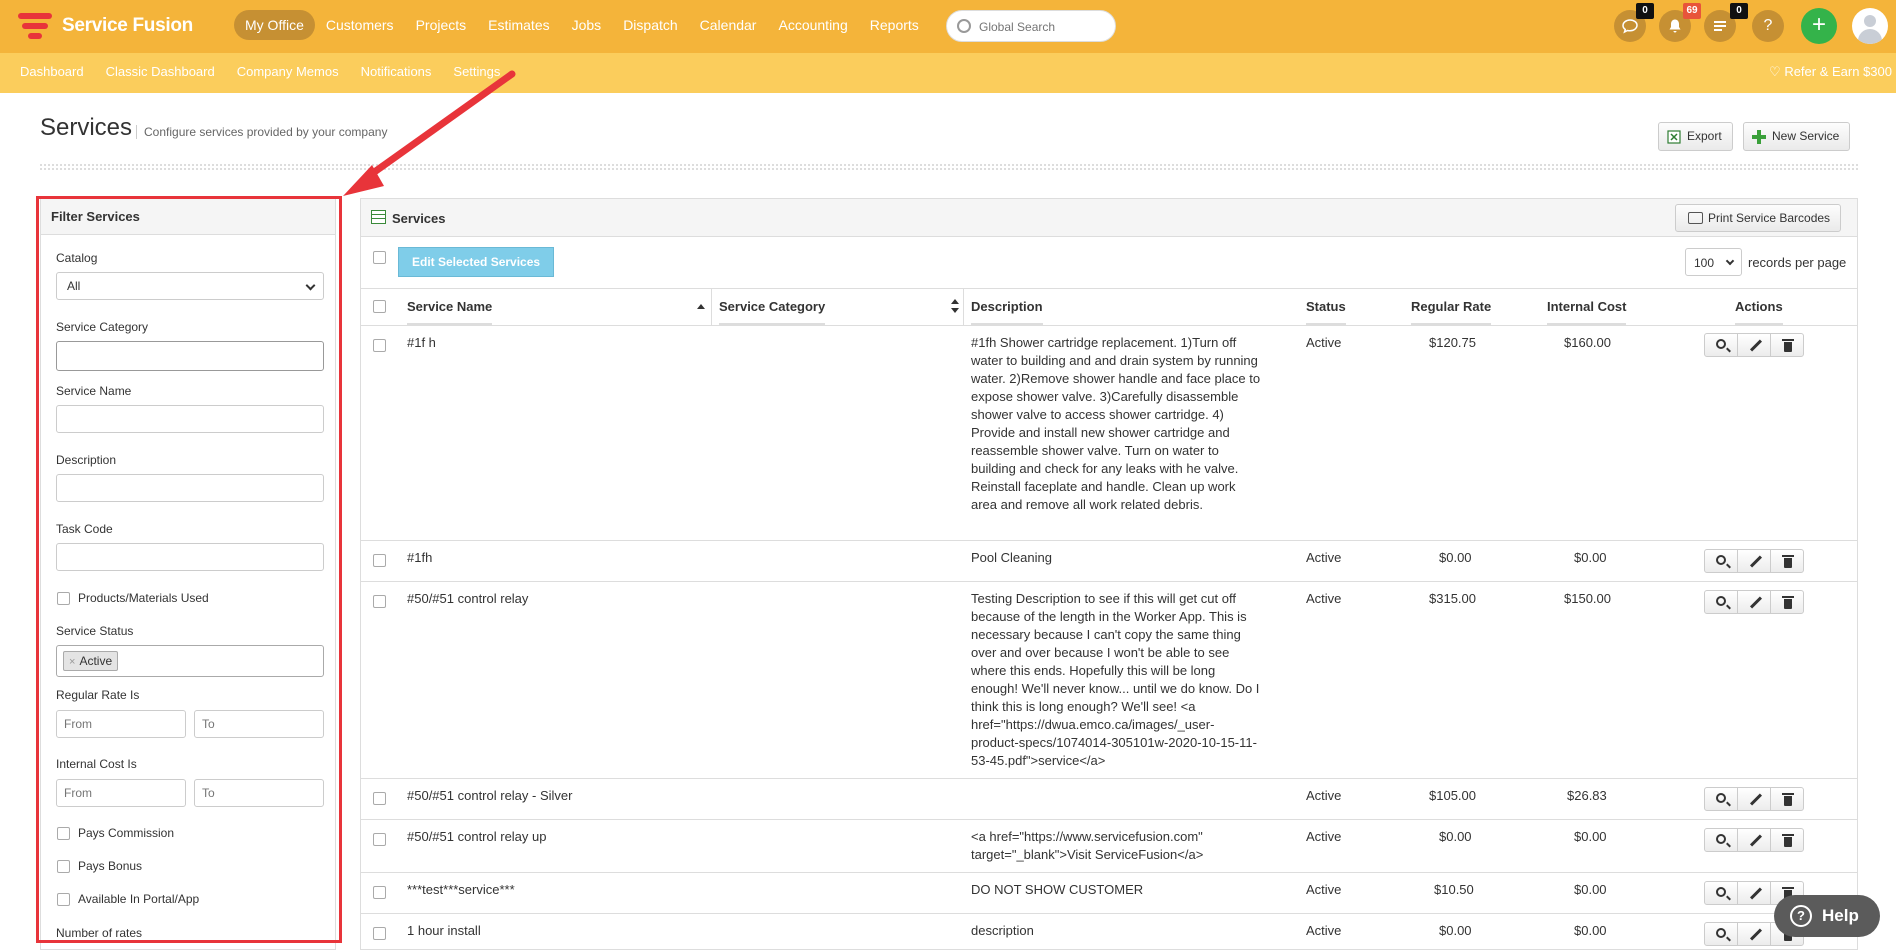 This screenshot has width=1896, height=950. What do you see at coordinates (379, 306) in the screenshot?
I see `select-all-checkbox` at bounding box center [379, 306].